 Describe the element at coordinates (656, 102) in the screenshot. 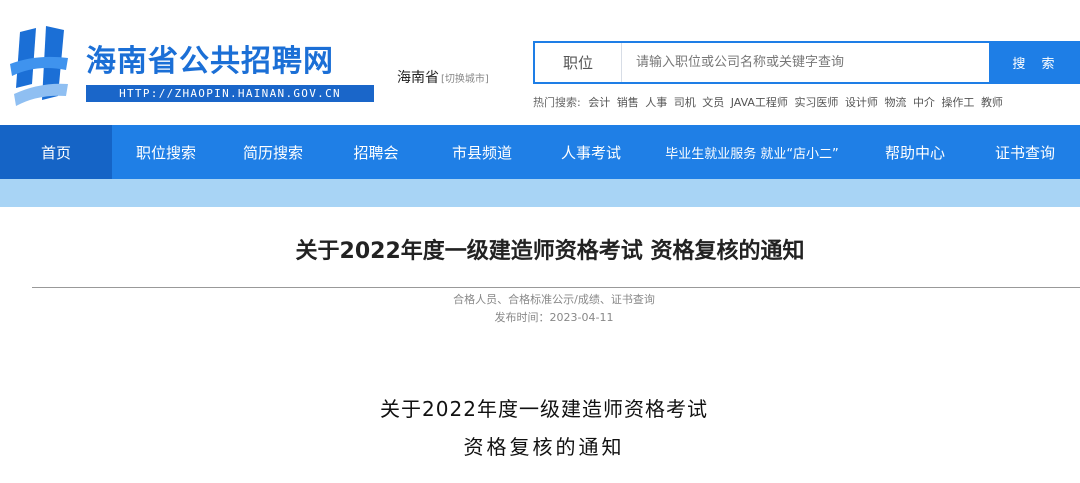

I see `hot-search-item: 人事` at that location.